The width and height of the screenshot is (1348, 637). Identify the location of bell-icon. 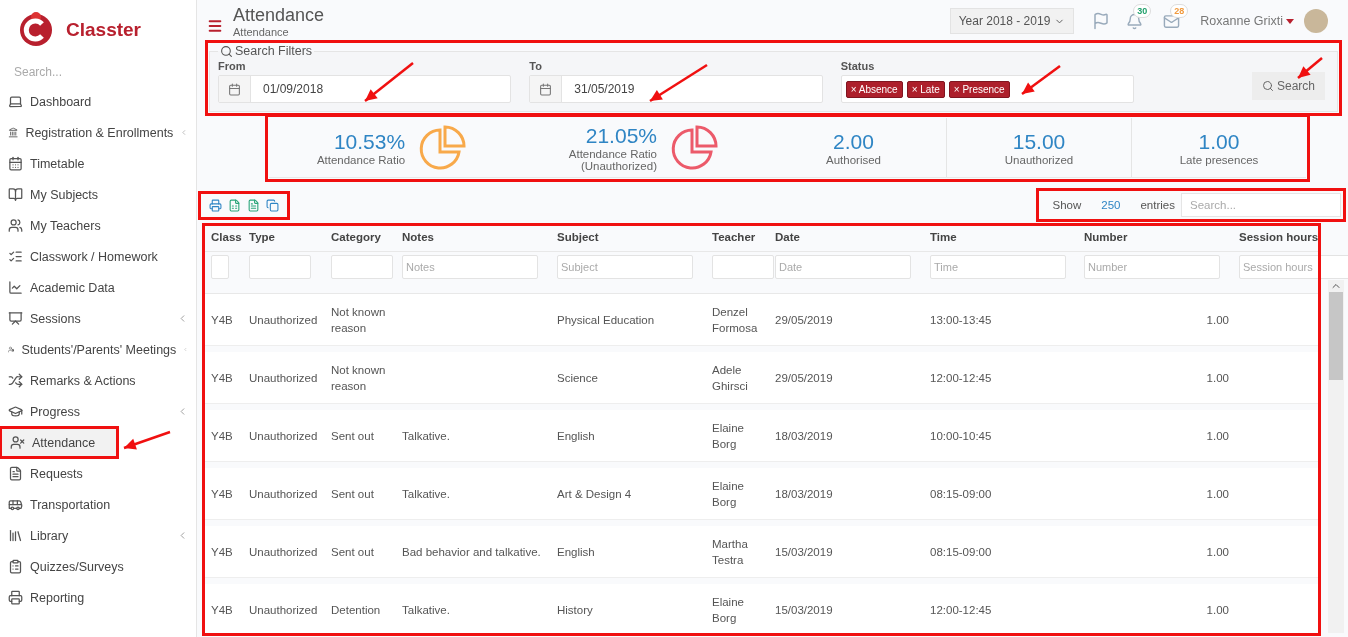
(1135, 21).